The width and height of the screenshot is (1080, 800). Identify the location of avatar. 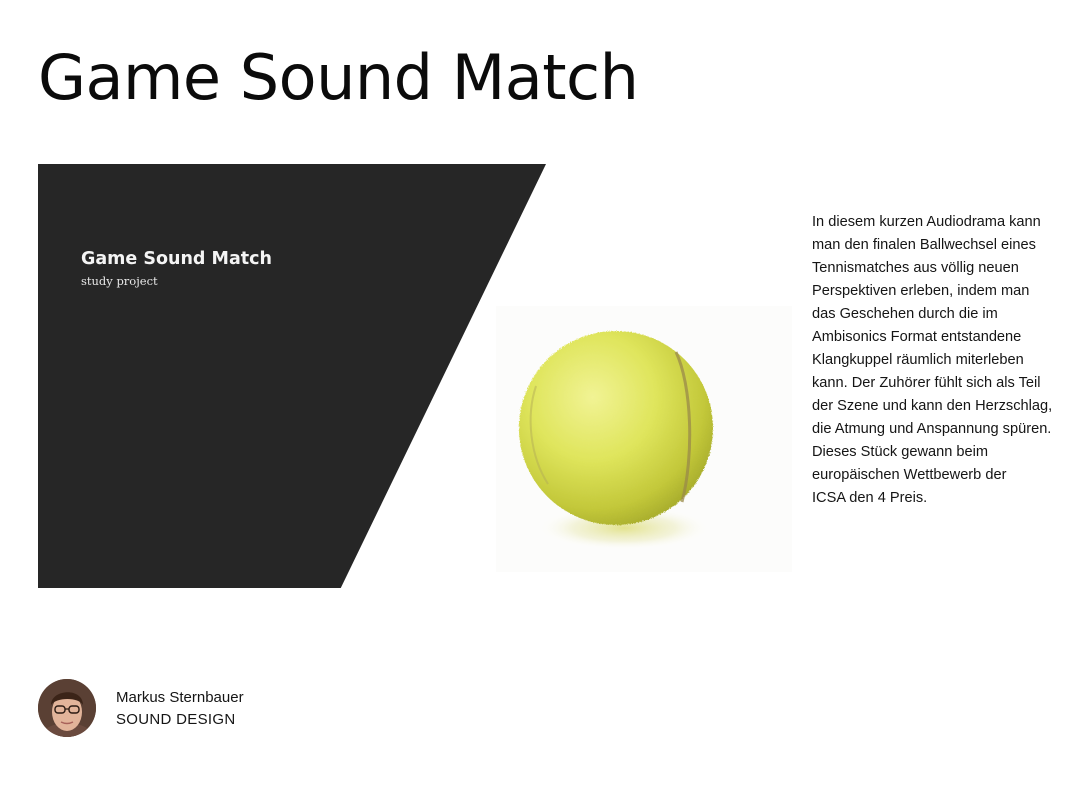
(67, 708).